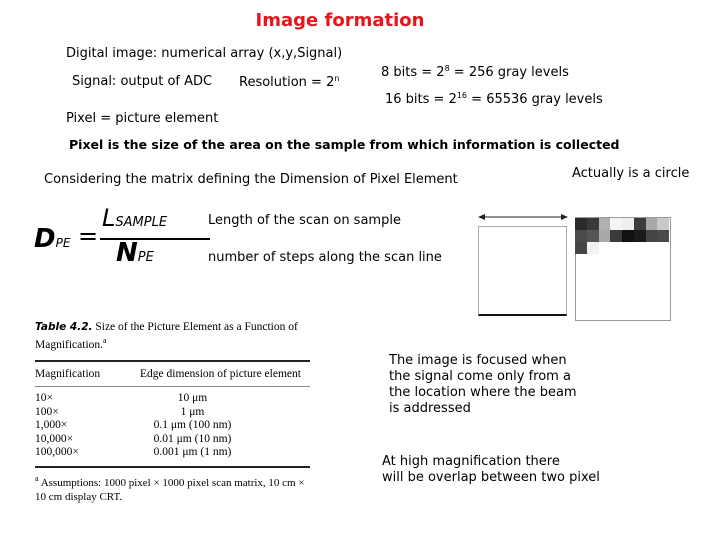 This screenshot has width=720, height=540. I want to click on resolution-exponent: n, so click(337, 78).